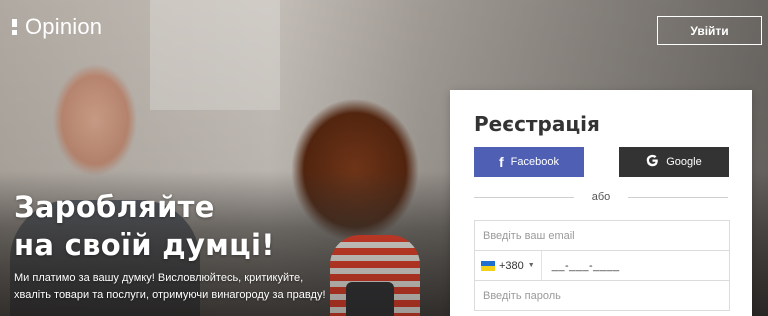 This screenshot has height=316, width=768. I want to click on hero-headline: Заробляйте на своїй думці!, so click(164, 226).